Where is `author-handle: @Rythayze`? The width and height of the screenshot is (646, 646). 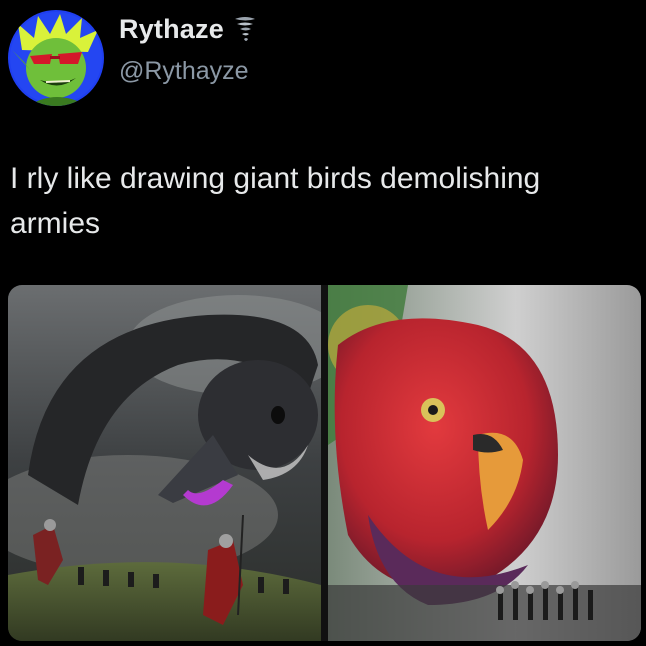
author-handle: @Rythayze is located at coordinates (184, 71).